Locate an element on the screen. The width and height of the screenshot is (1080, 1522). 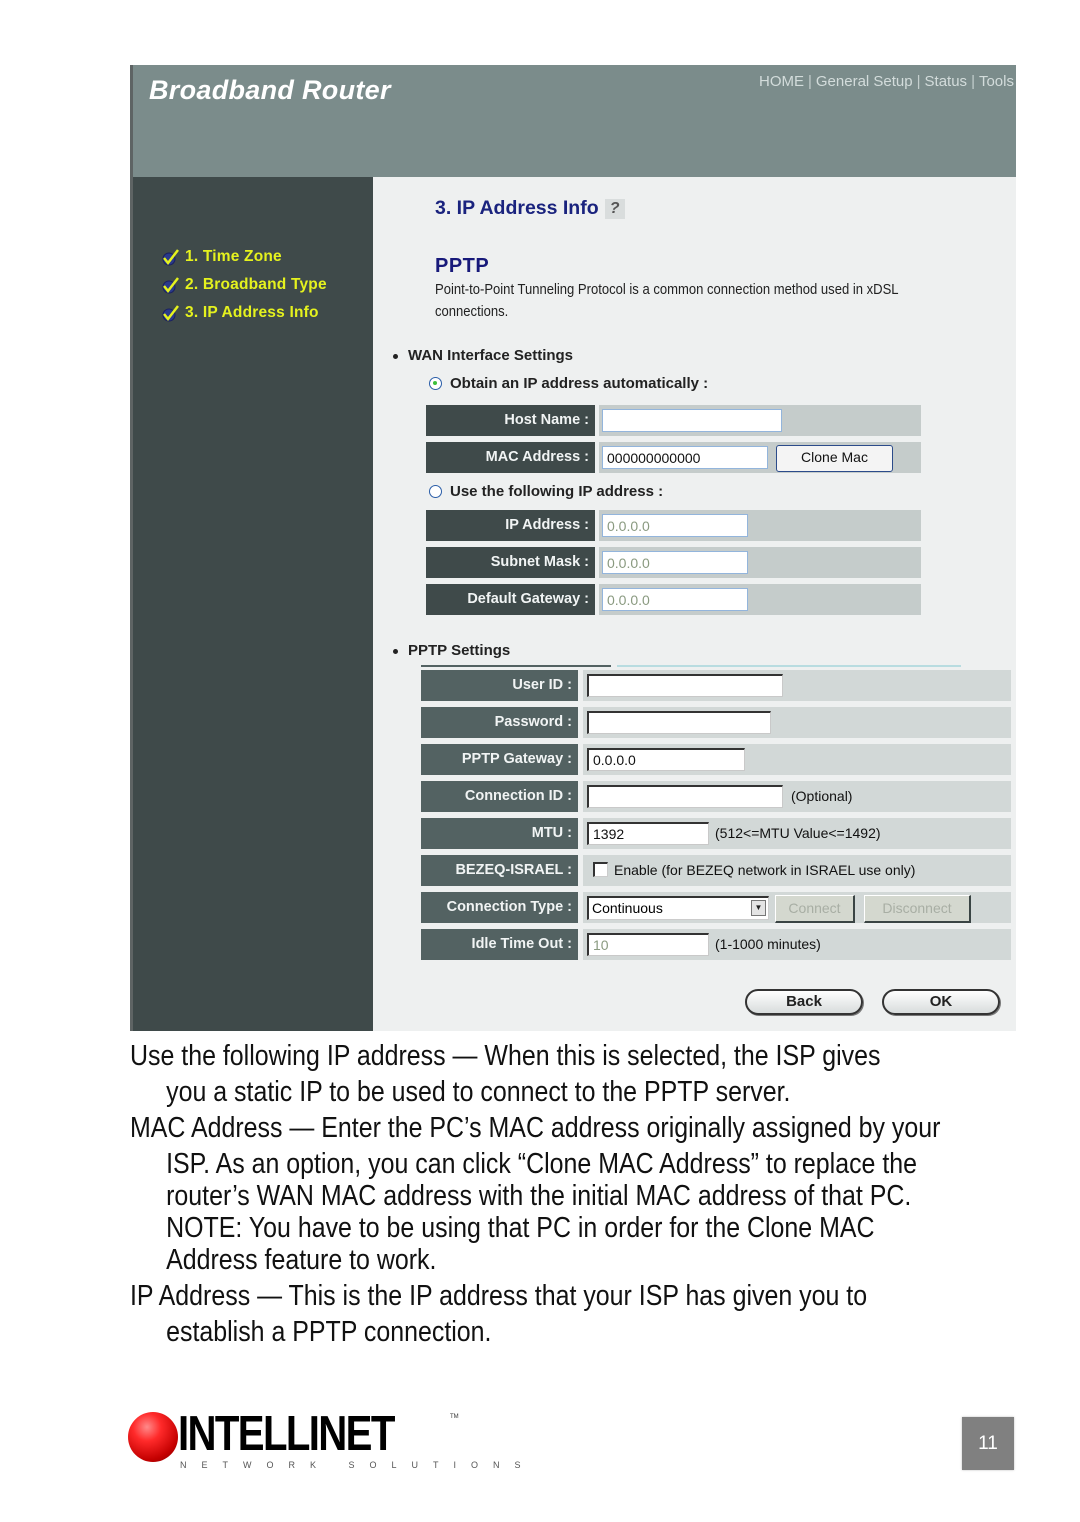
use-following-option: Use the following IP address : is located at coordinates (546, 491).